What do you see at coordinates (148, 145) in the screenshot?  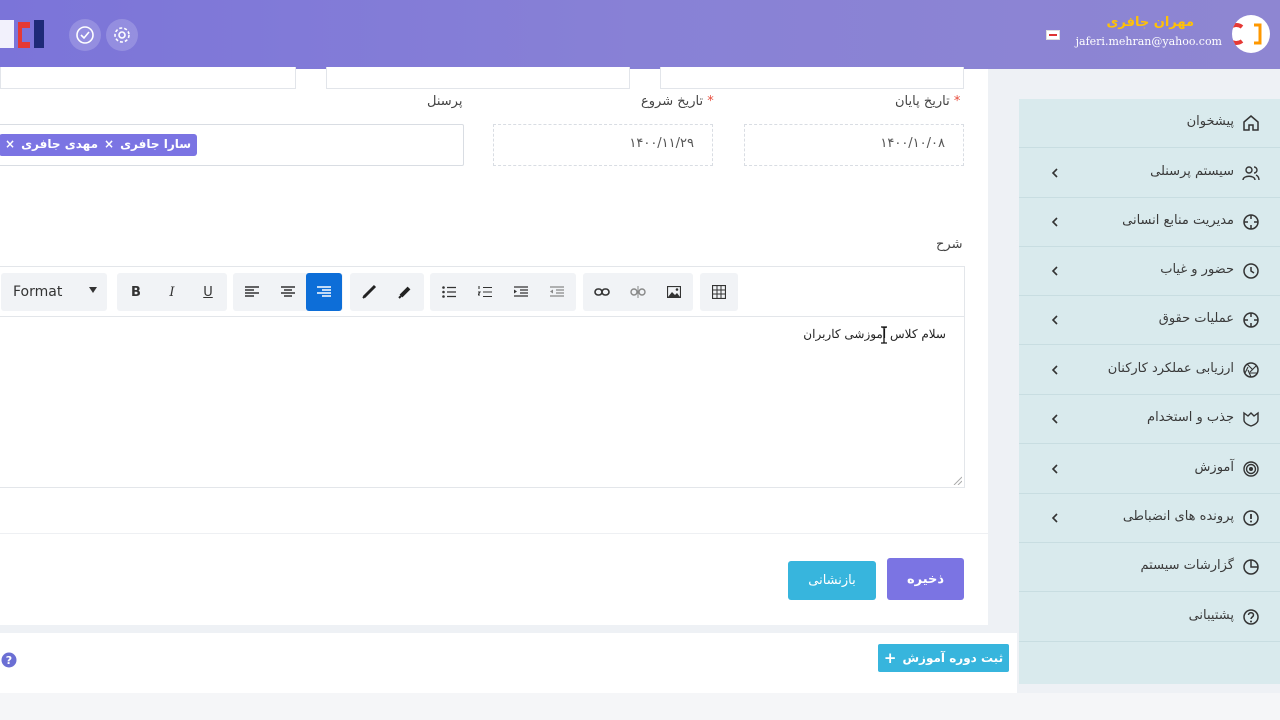 I see `personnel-tag: سارا جافری×` at bounding box center [148, 145].